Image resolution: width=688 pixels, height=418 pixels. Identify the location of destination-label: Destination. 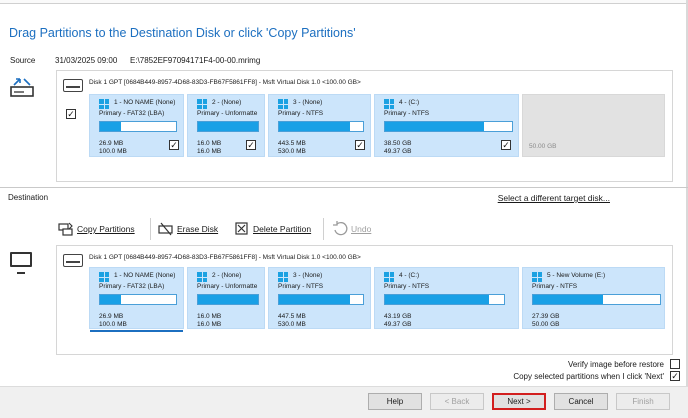
(28, 197).